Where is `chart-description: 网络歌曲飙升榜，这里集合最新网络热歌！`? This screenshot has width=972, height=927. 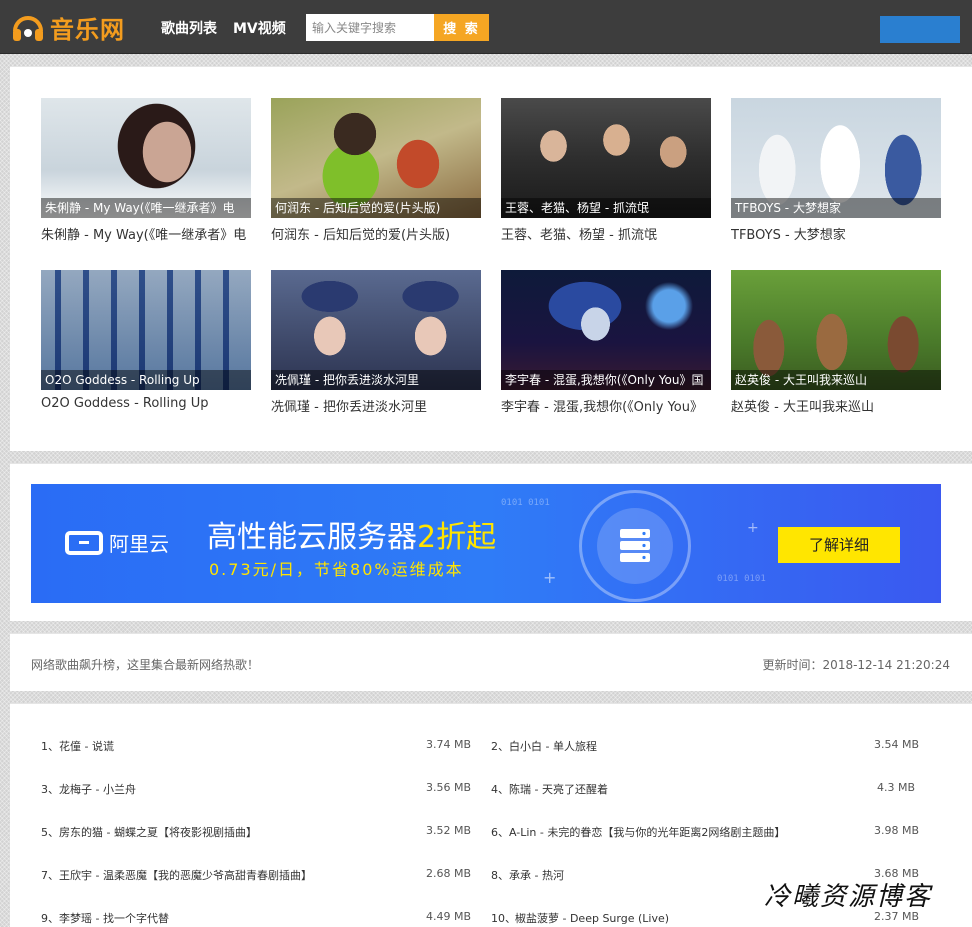 chart-description: 网络歌曲飙升榜，这里集合最新网络热歌！ is located at coordinates (145, 665).